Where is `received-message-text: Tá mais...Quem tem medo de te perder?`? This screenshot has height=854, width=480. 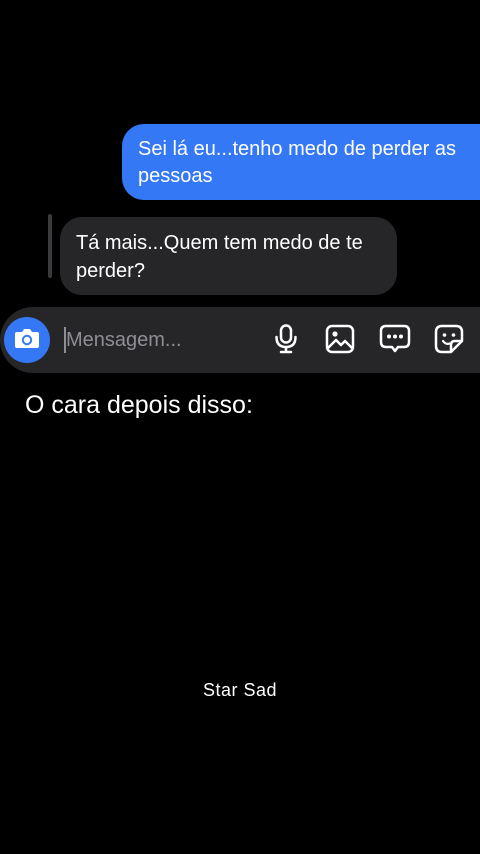 received-message-text: Tá mais...Quem tem medo de te perder? is located at coordinates (219, 257).